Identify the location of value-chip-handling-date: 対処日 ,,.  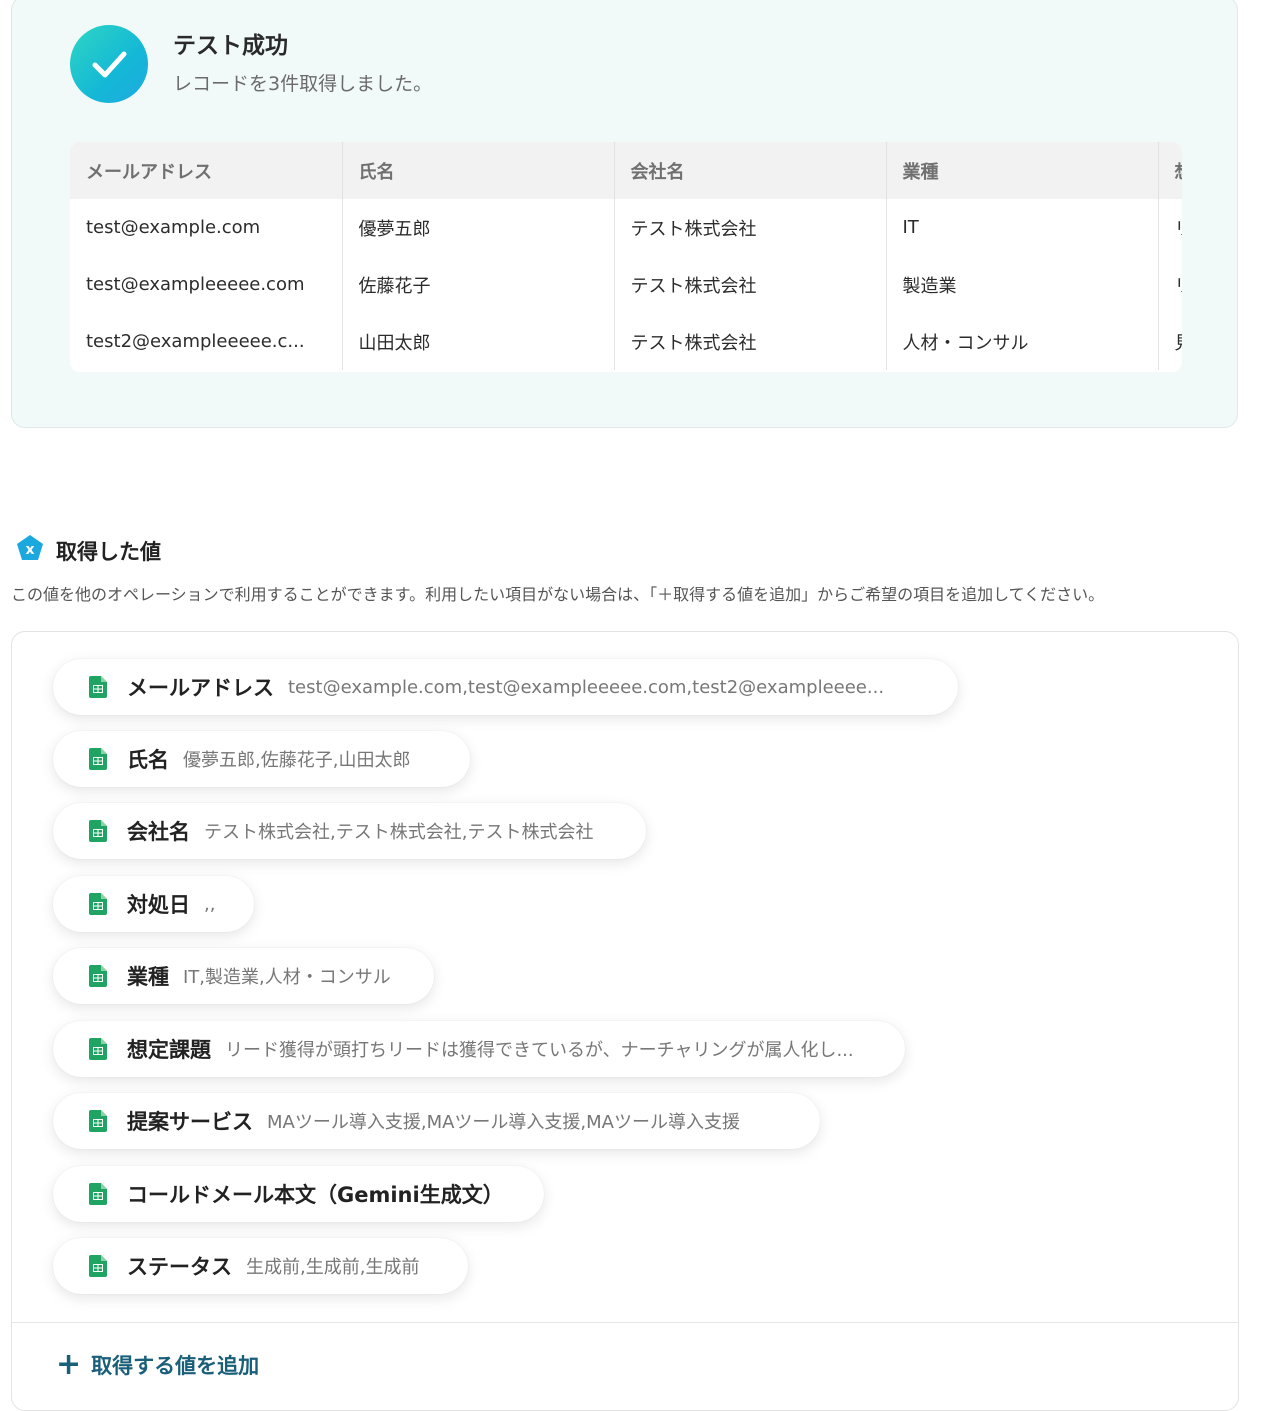
(153, 904).